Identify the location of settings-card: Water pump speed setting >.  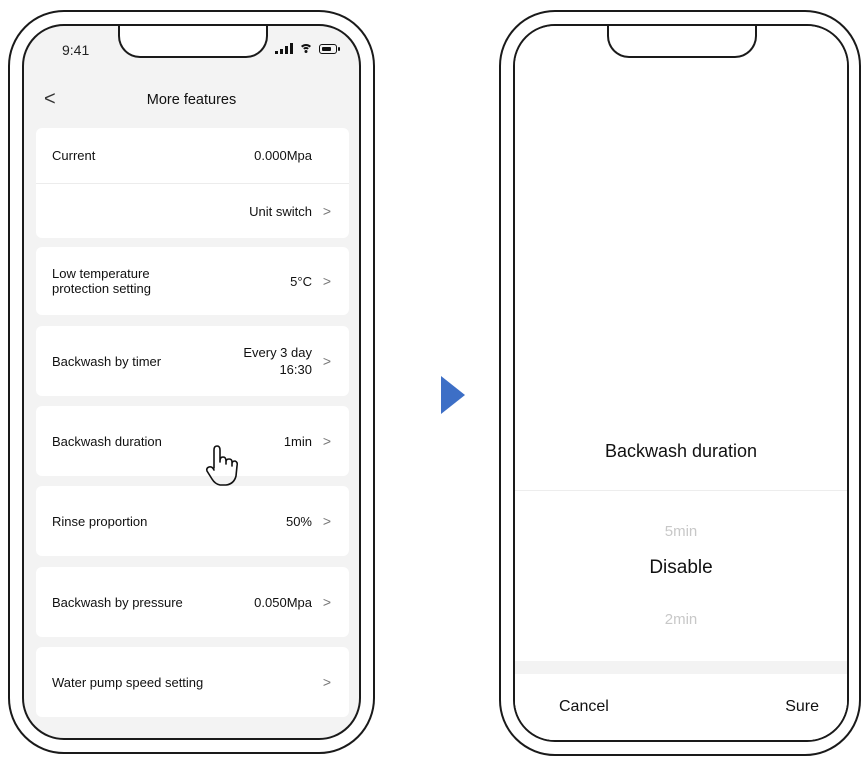
(192, 682).